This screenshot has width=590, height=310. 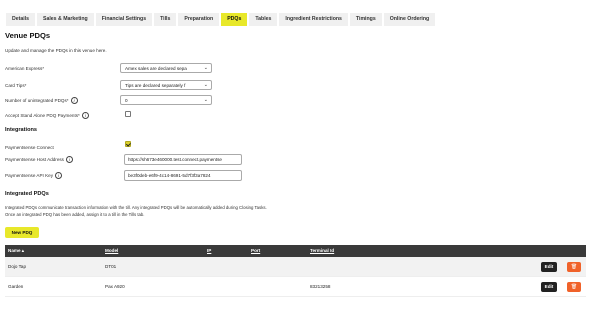 What do you see at coordinates (199, 19) in the screenshot?
I see `tab-preparation: Preparation` at bounding box center [199, 19].